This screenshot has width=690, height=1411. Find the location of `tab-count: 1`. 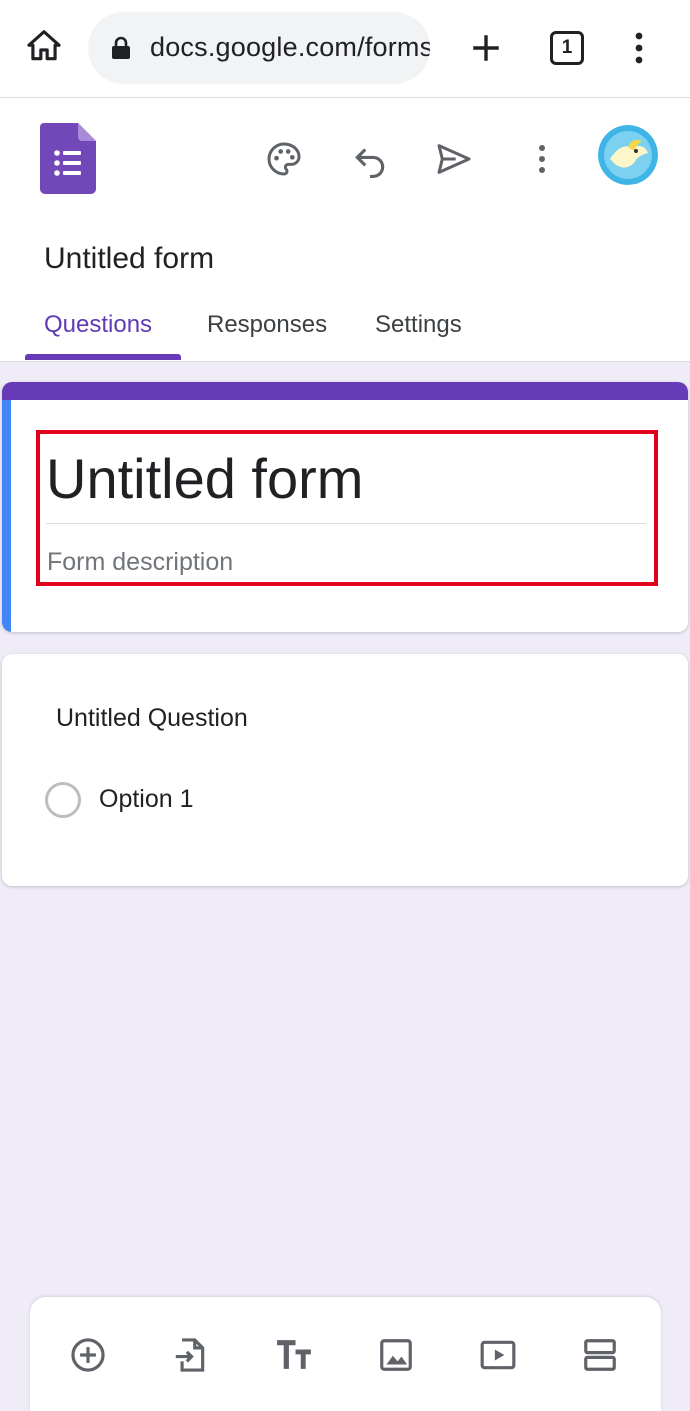

tab-count: 1 is located at coordinates (567, 47).